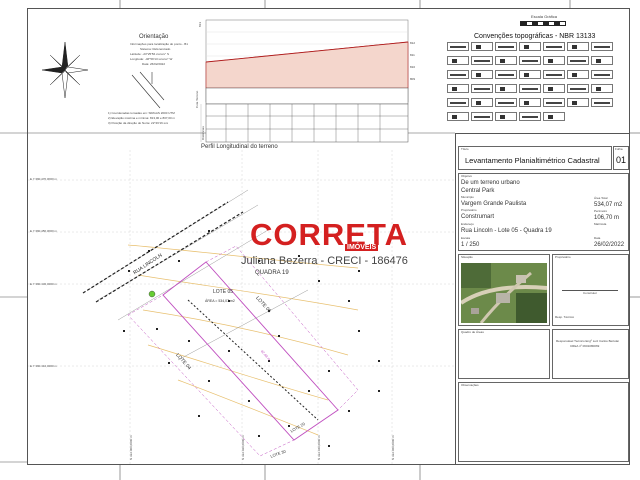 The height and width of the screenshot is (480, 640). I want to click on watermark-agent: Juliana Bezerra - CRECI - 186476, so click(324, 261).